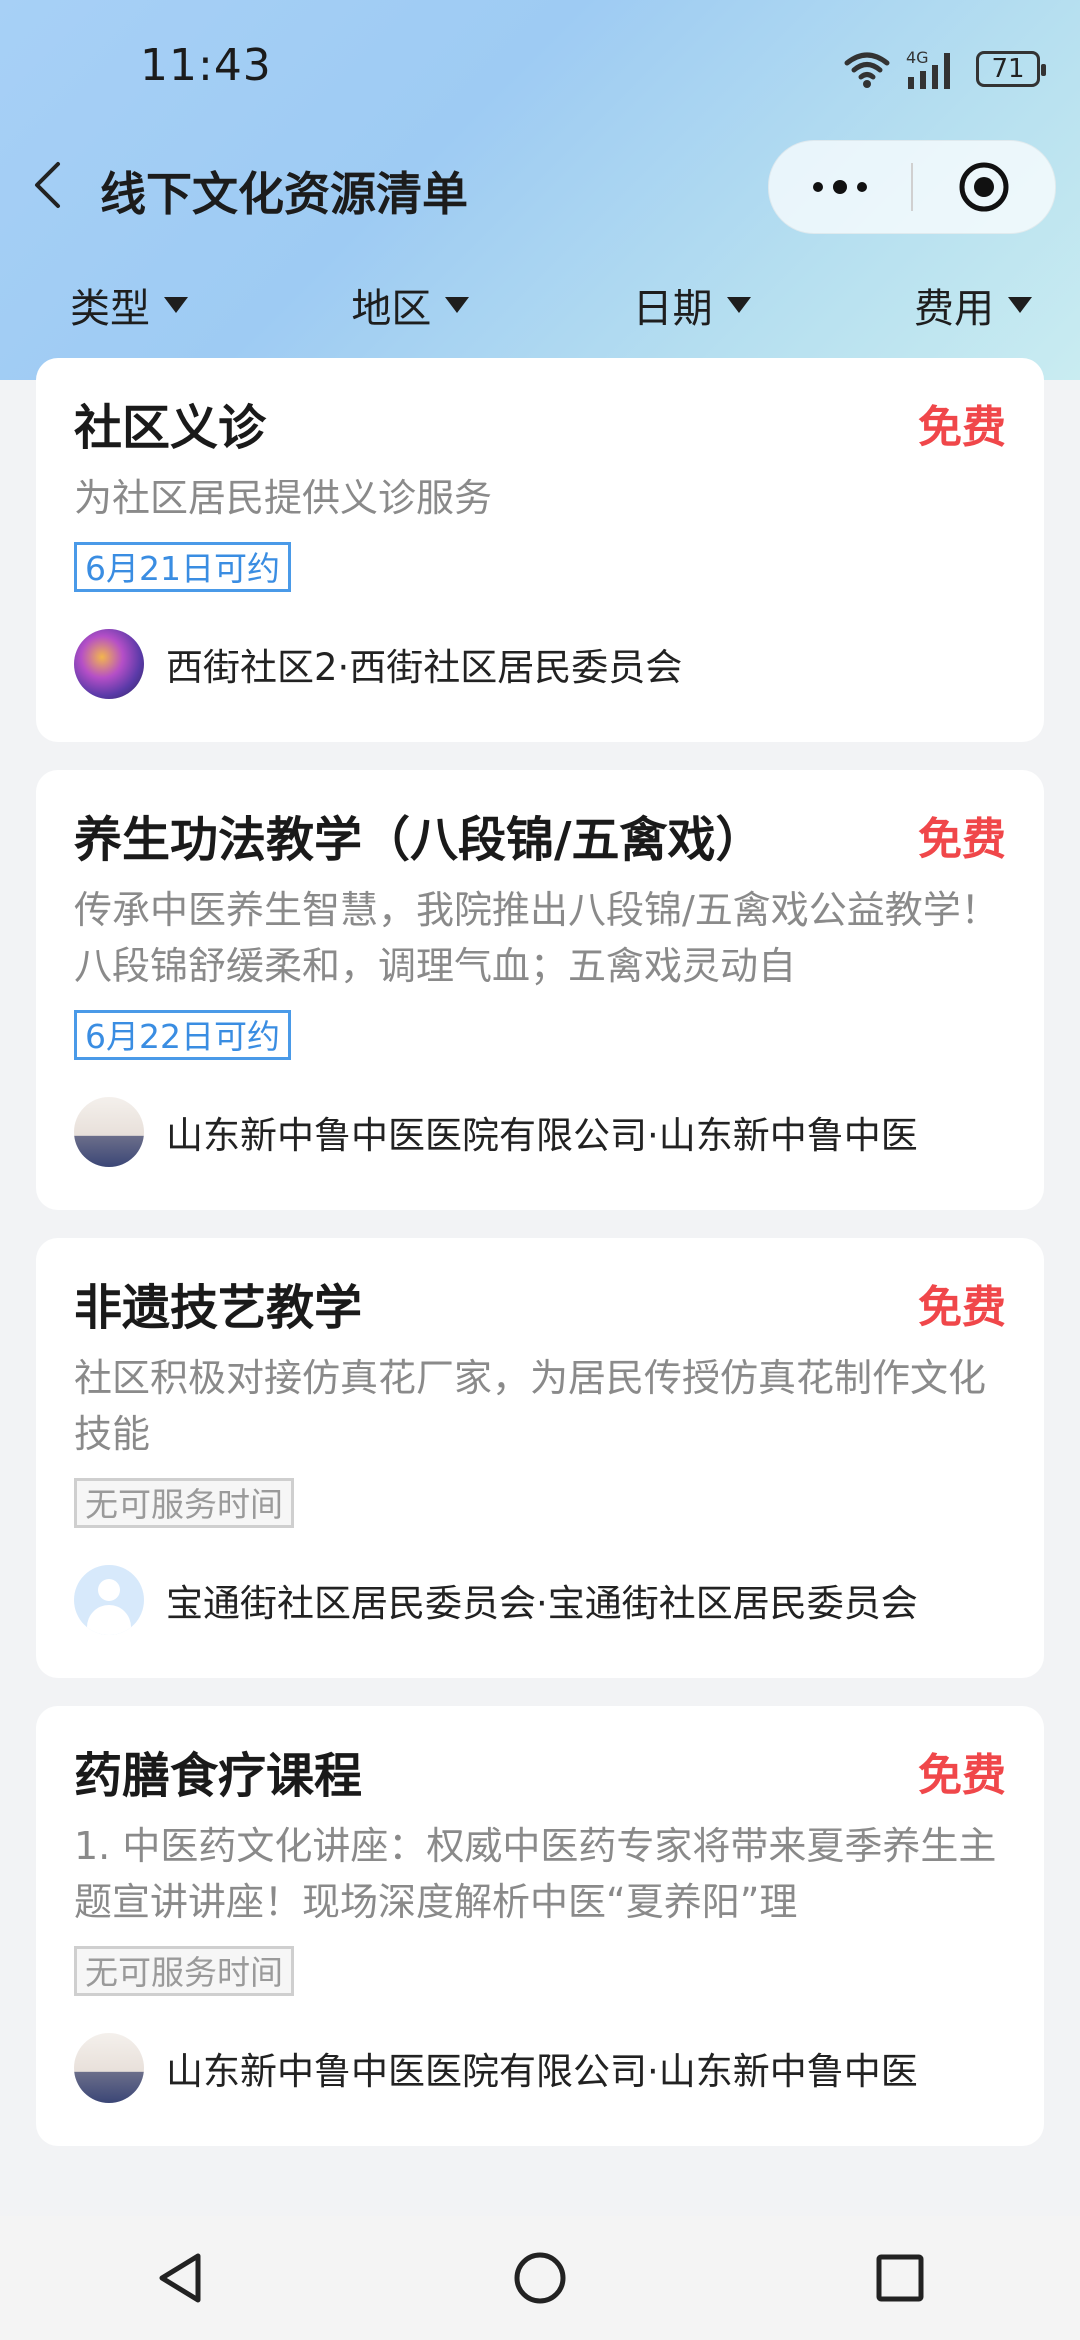 This screenshot has height=2340, width=1080. I want to click on filter-fee: 费用, so click(973, 305).